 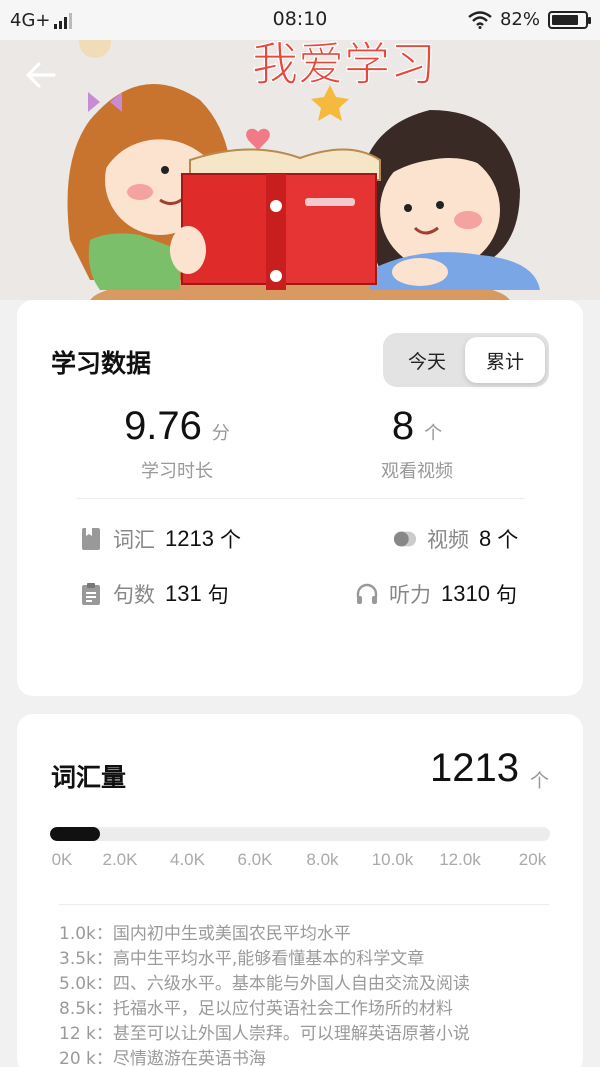 What do you see at coordinates (448, 540) in the screenshot?
I see `stat-videos-label: 视频` at bounding box center [448, 540].